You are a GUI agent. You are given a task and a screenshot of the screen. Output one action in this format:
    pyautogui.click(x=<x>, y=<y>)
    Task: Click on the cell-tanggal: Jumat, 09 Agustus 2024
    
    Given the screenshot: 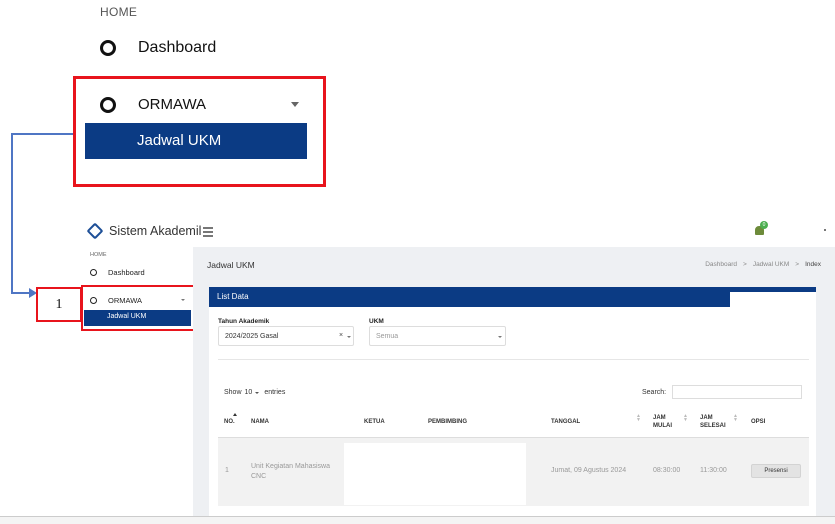 What is the action you would take?
    pyautogui.click(x=589, y=470)
    